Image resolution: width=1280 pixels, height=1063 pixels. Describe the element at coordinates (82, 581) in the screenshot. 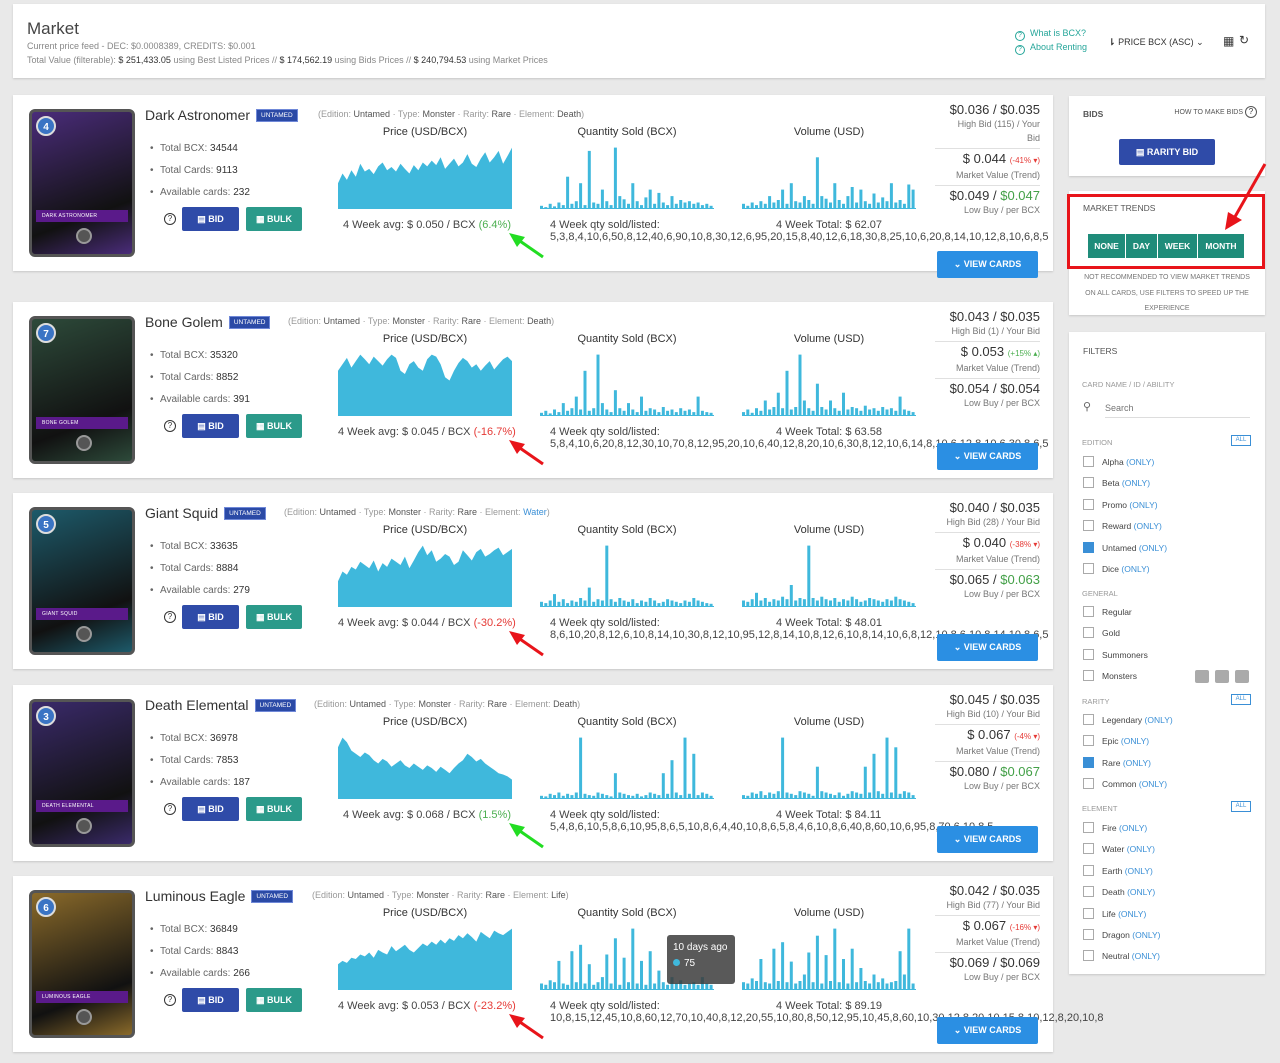

I see `card-image: 5 GIANT SQUID` at that location.